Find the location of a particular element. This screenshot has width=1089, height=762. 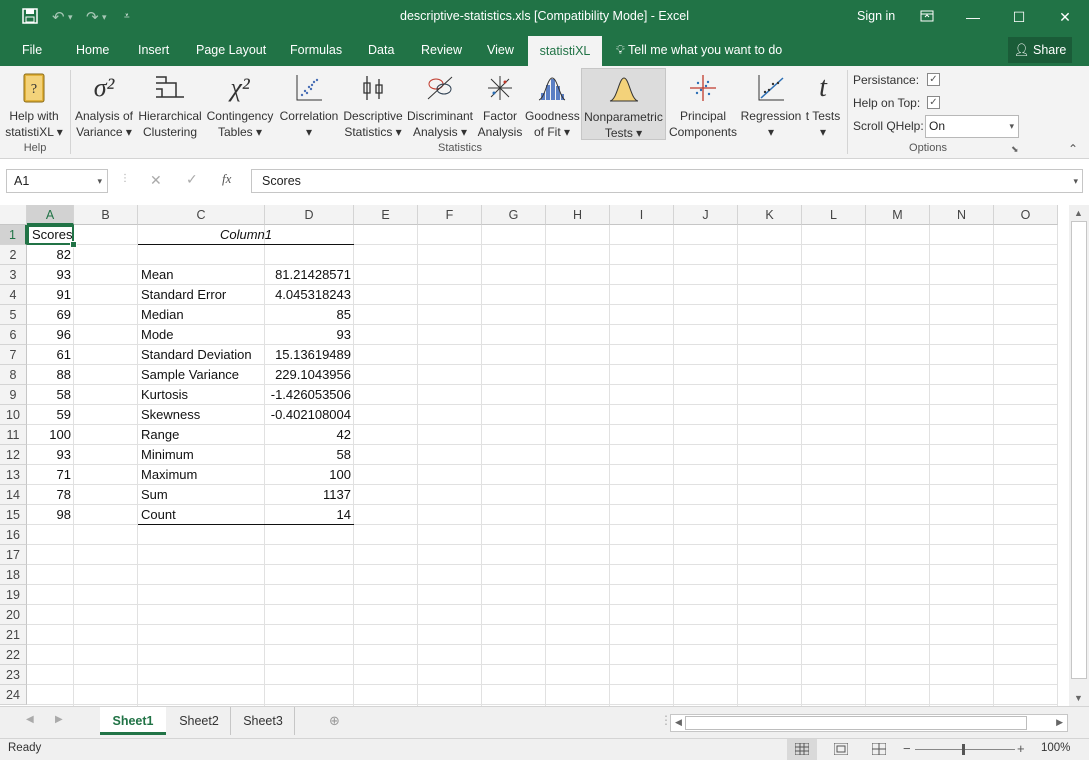

expand-formula-icon: ▾ is located at coordinates (1075, 181).